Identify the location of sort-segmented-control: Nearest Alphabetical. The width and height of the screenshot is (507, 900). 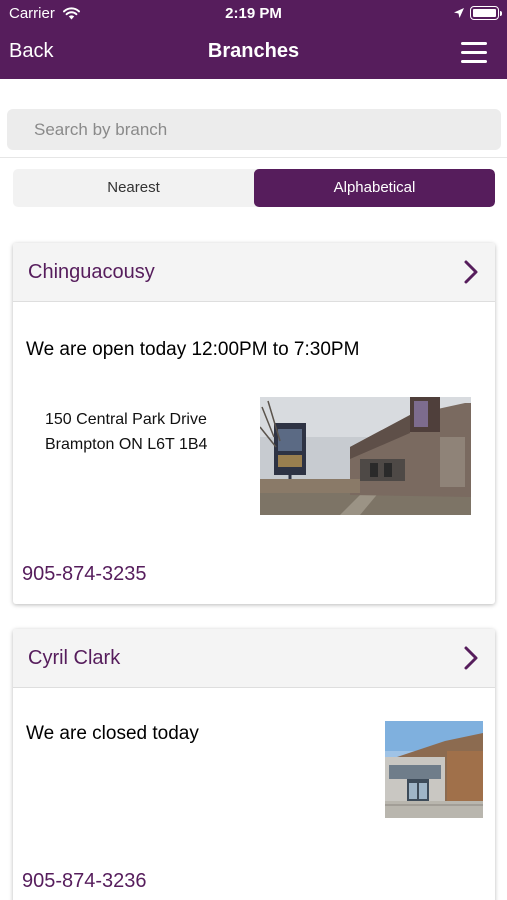
(254, 188).